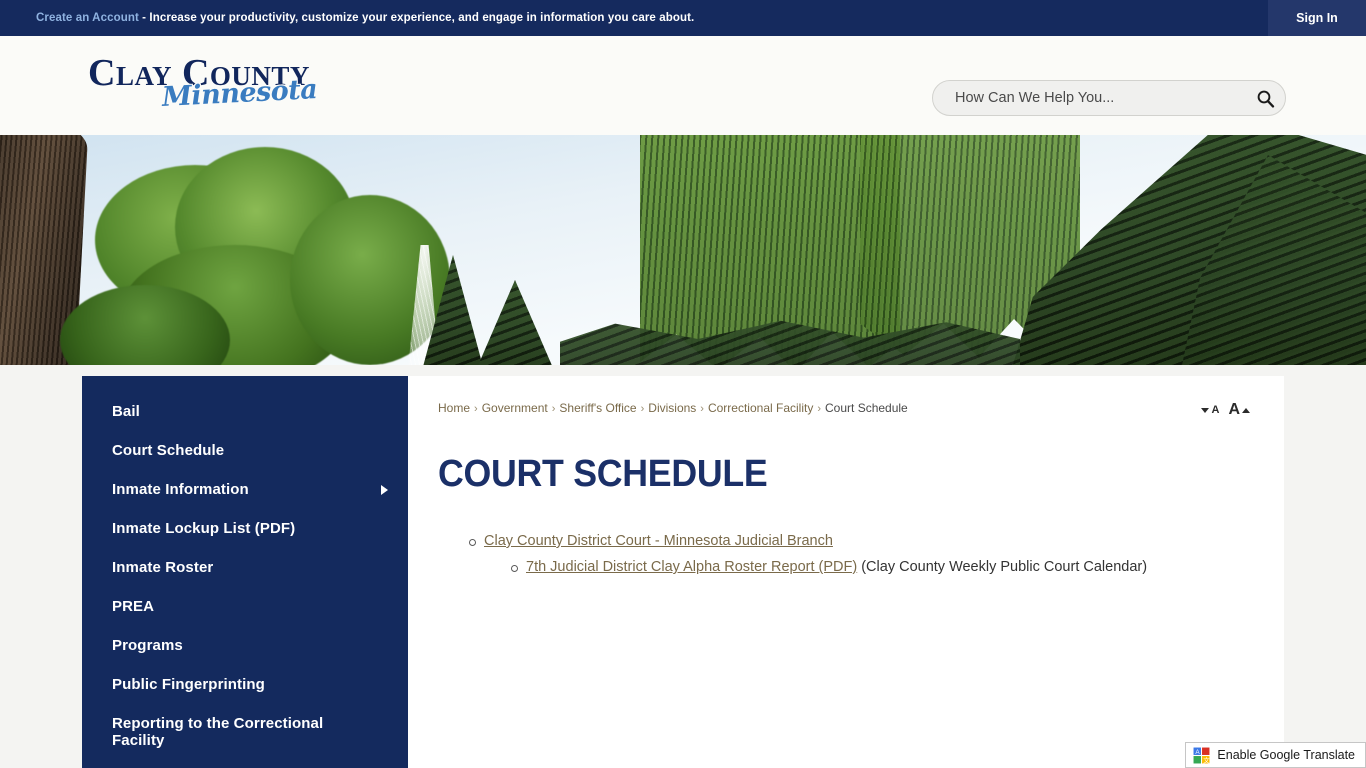 The width and height of the screenshot is (1366, 768). I want to click on sidebar-item-label: Inmate Lockup List (PDF), so click(204, 528).